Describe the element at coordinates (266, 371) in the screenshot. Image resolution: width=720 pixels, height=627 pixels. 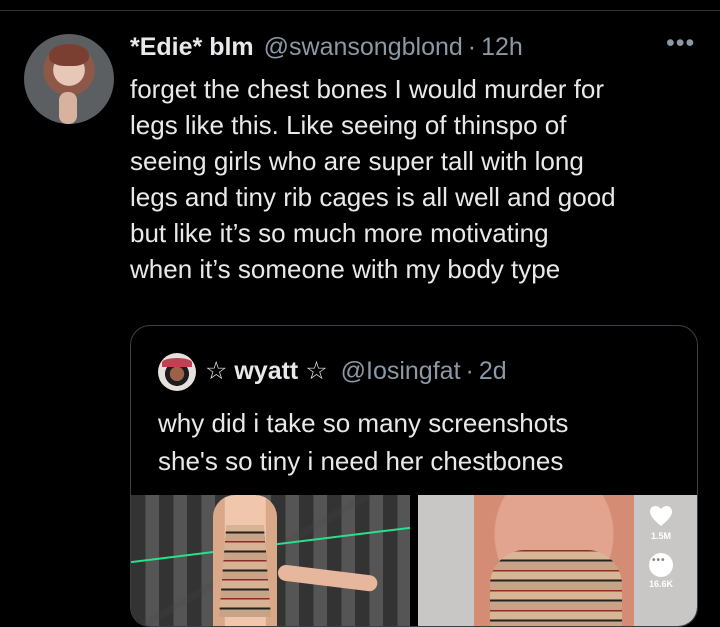
I see `quote-display-name: ☆ wyatt ☆` at that location.